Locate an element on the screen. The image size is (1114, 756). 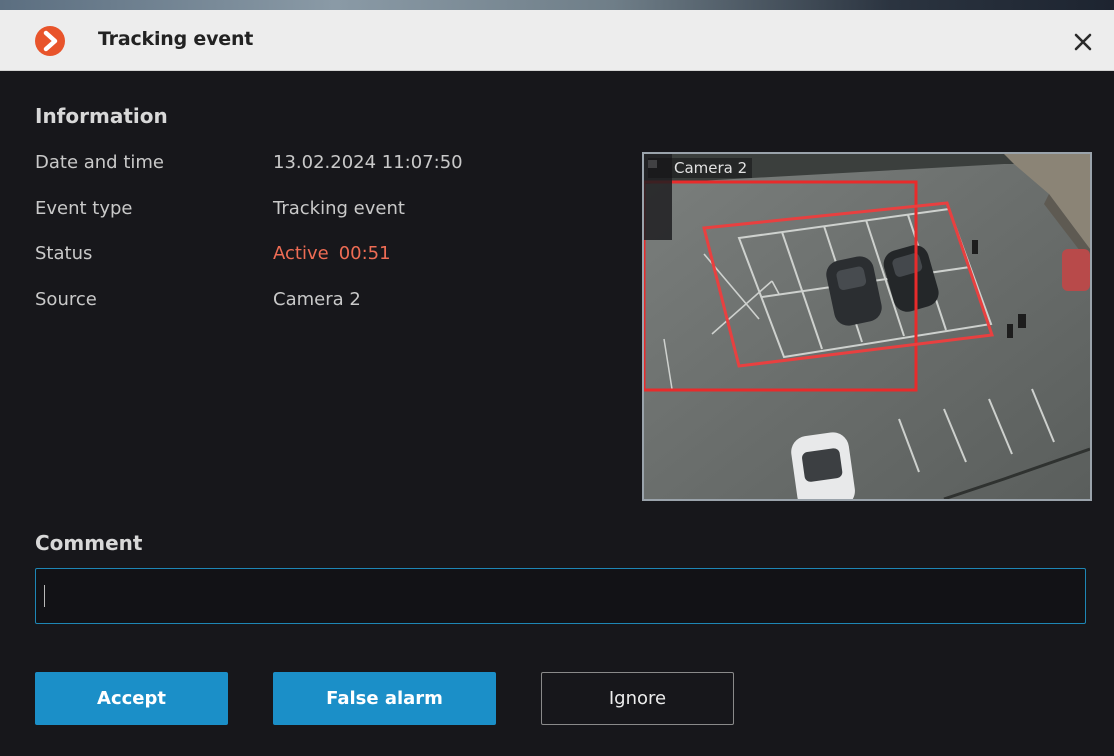
camera-name-tag: Camera 2 is located at coordinates (700, 168).